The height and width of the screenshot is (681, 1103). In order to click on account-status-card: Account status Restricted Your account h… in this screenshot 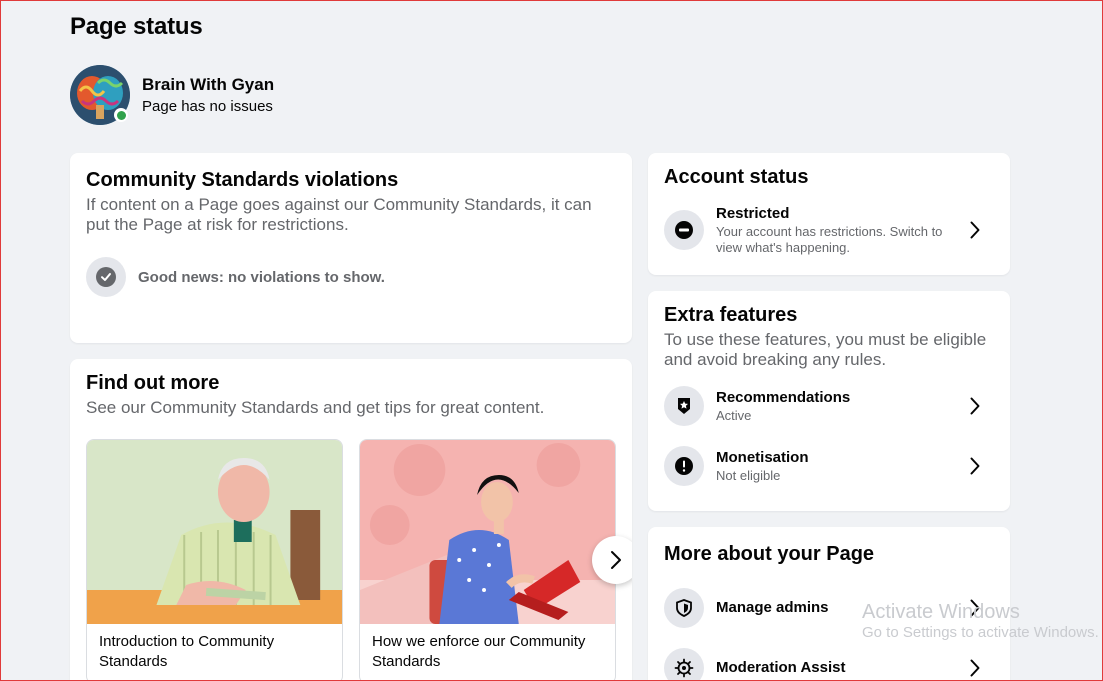, I will do `click(829, 214)`.